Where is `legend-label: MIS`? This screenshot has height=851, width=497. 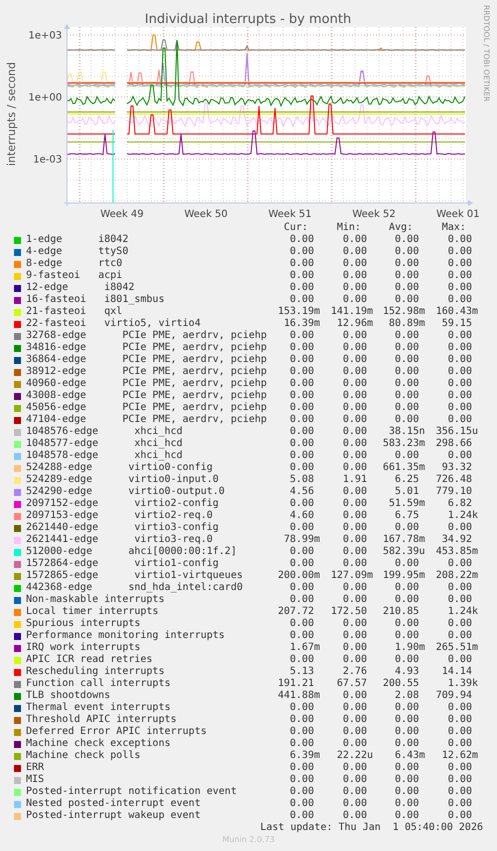 legend-label: MIS is located at coordinates (35, 780).